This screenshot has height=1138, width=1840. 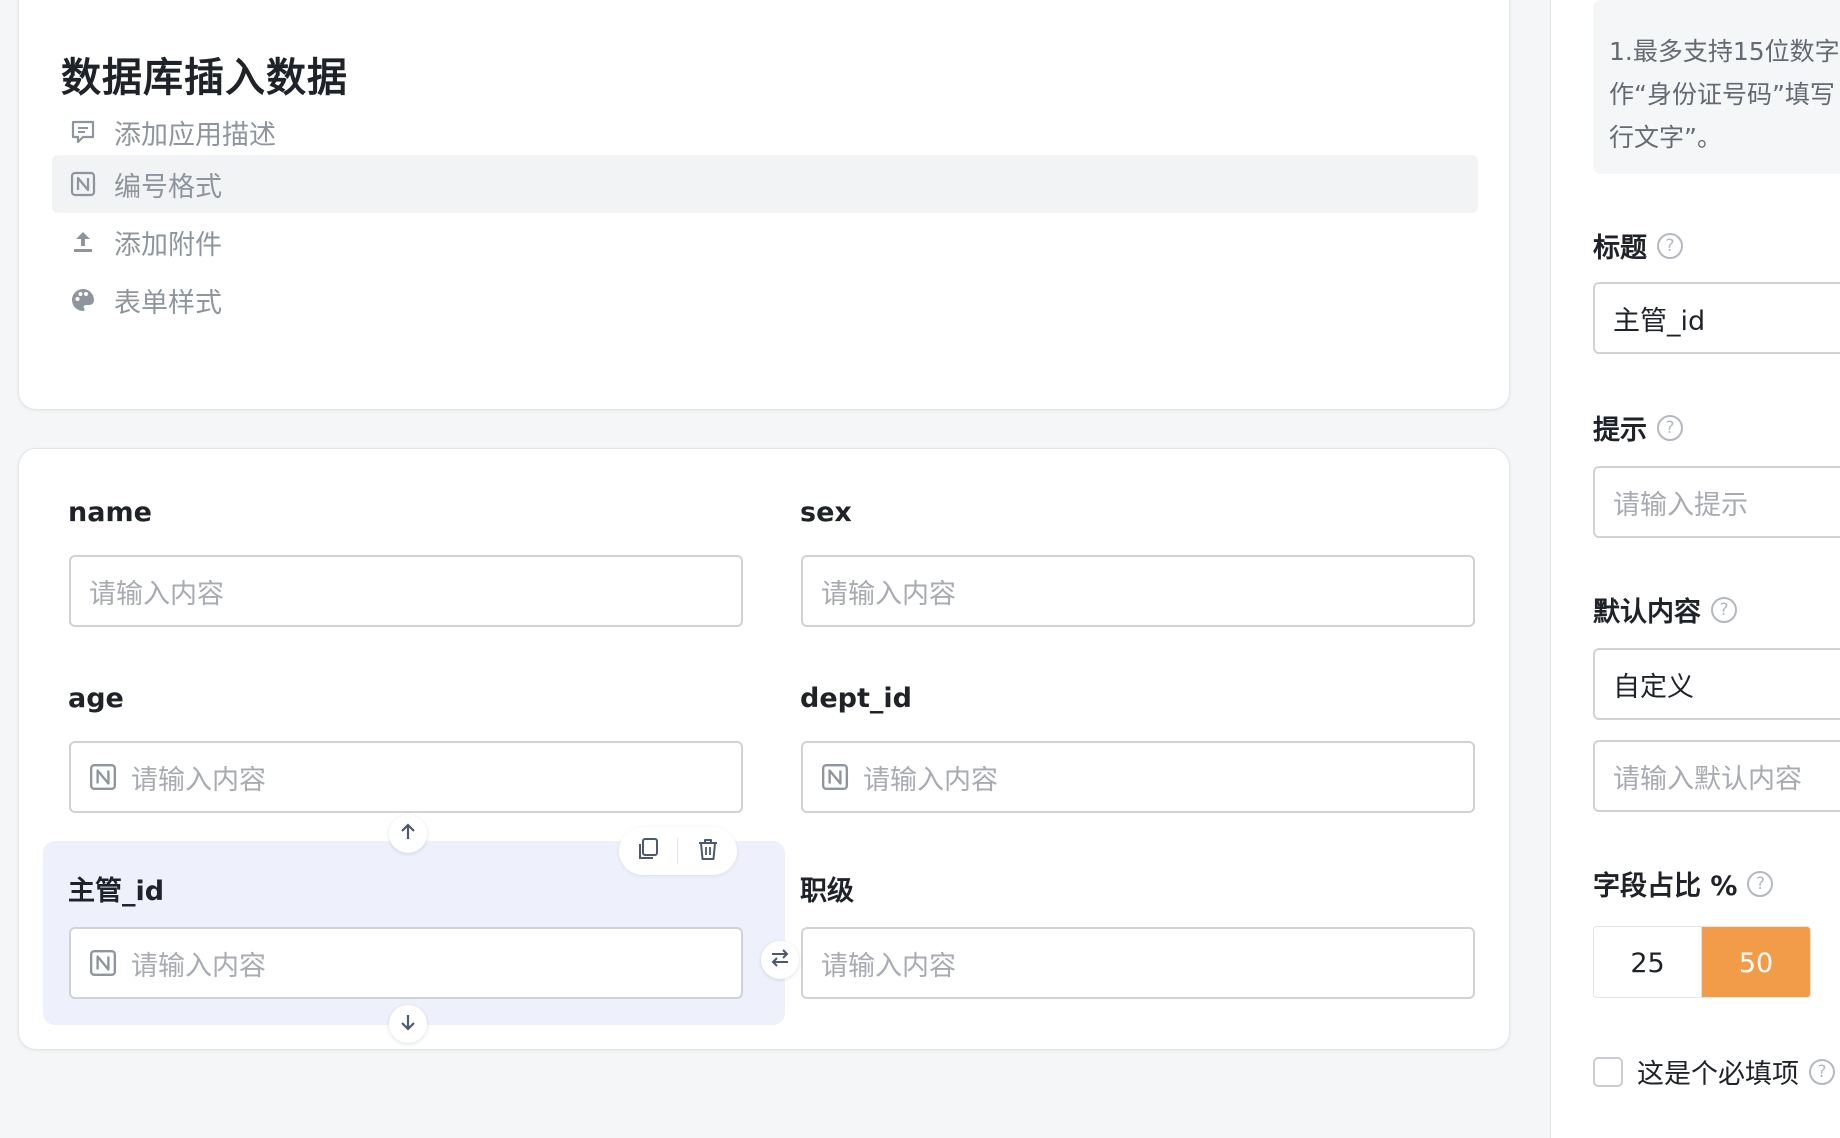 I want to click on ratio-label-text: 字段占比 %, so click(x=1665, y=886).